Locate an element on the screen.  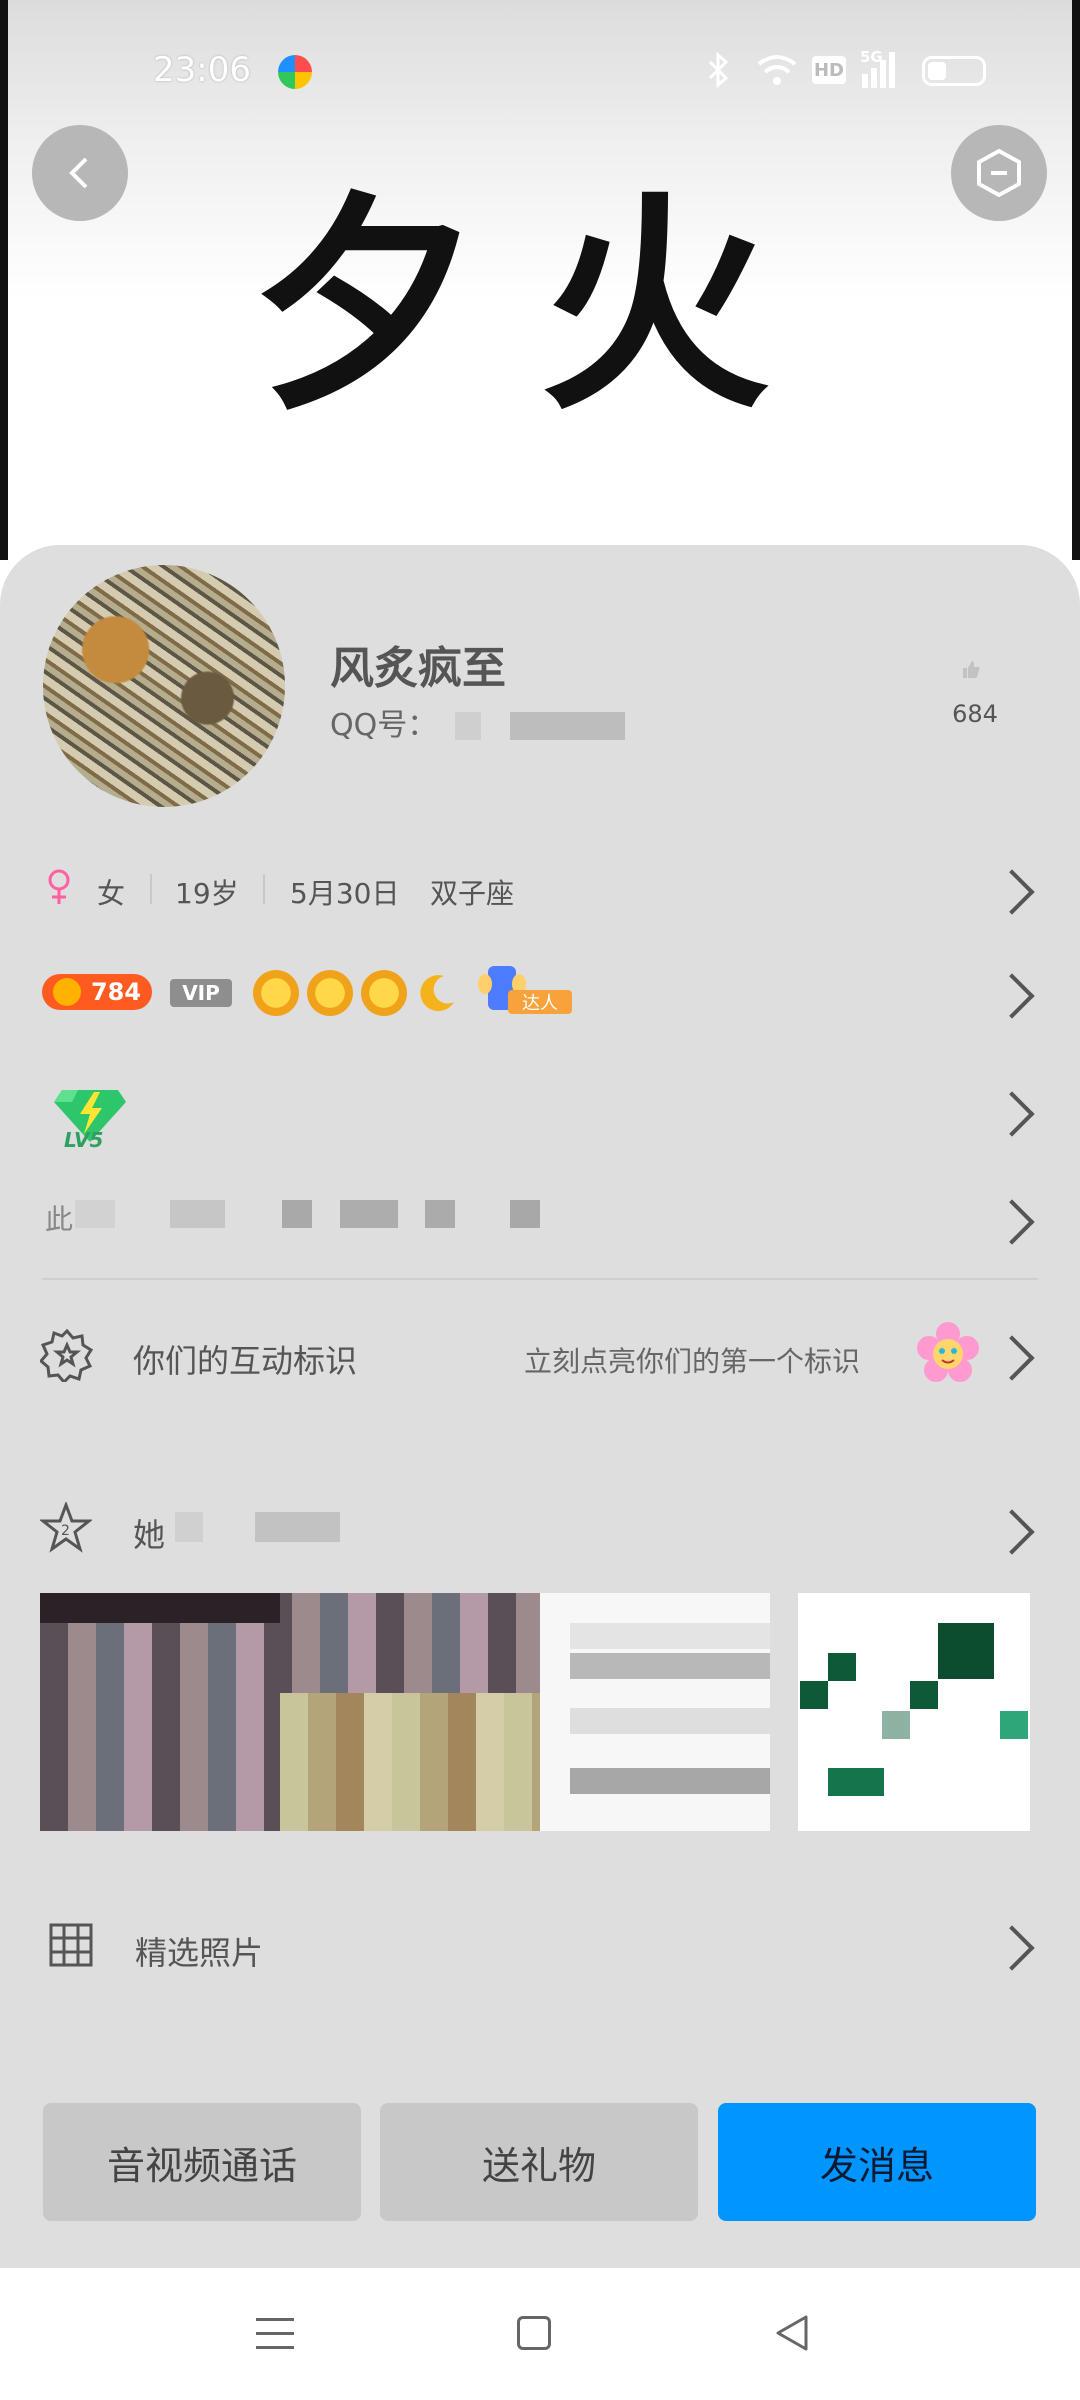
avatar is located at coordinates (164, 686).